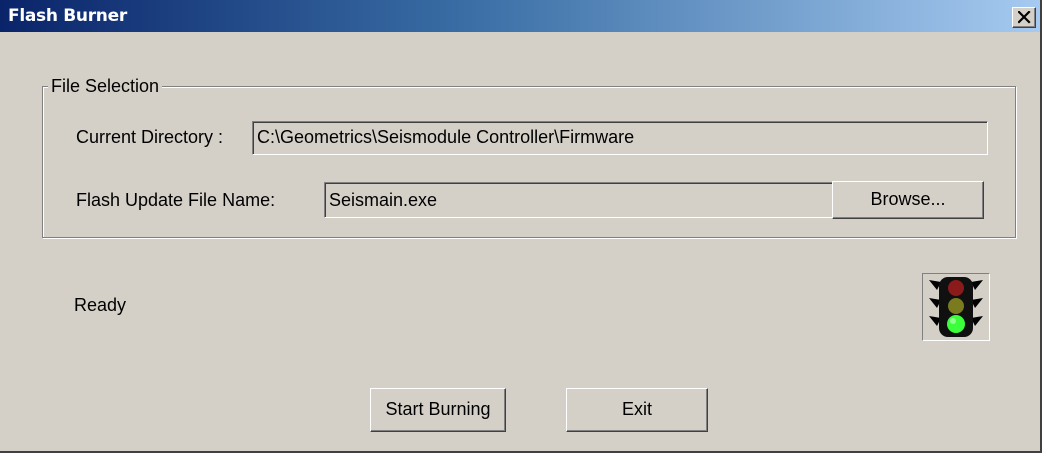 The width and height of the screenshot is (1042, 453). I want to click on current-directory-label: Current Directory :, so click(150, 137).